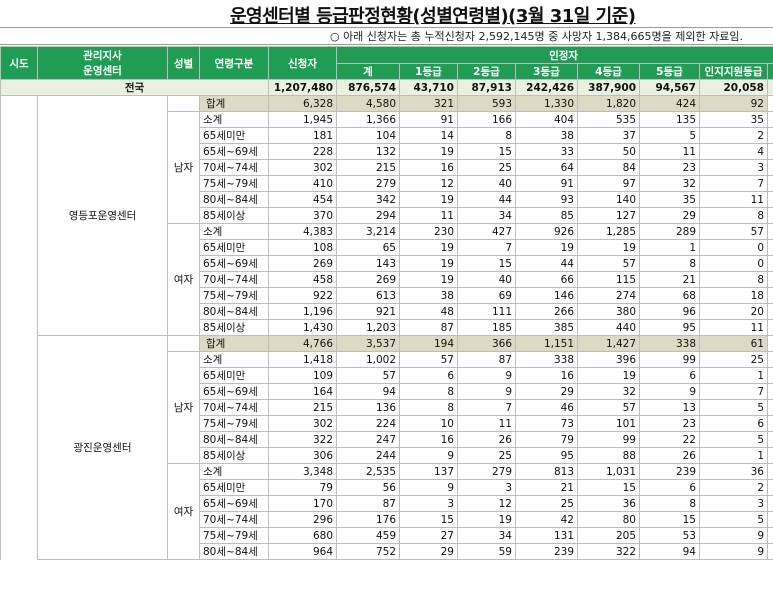  Describe the element at coordinates (368, 487) in the screenshot. I see `value-cell: 56` at that location.